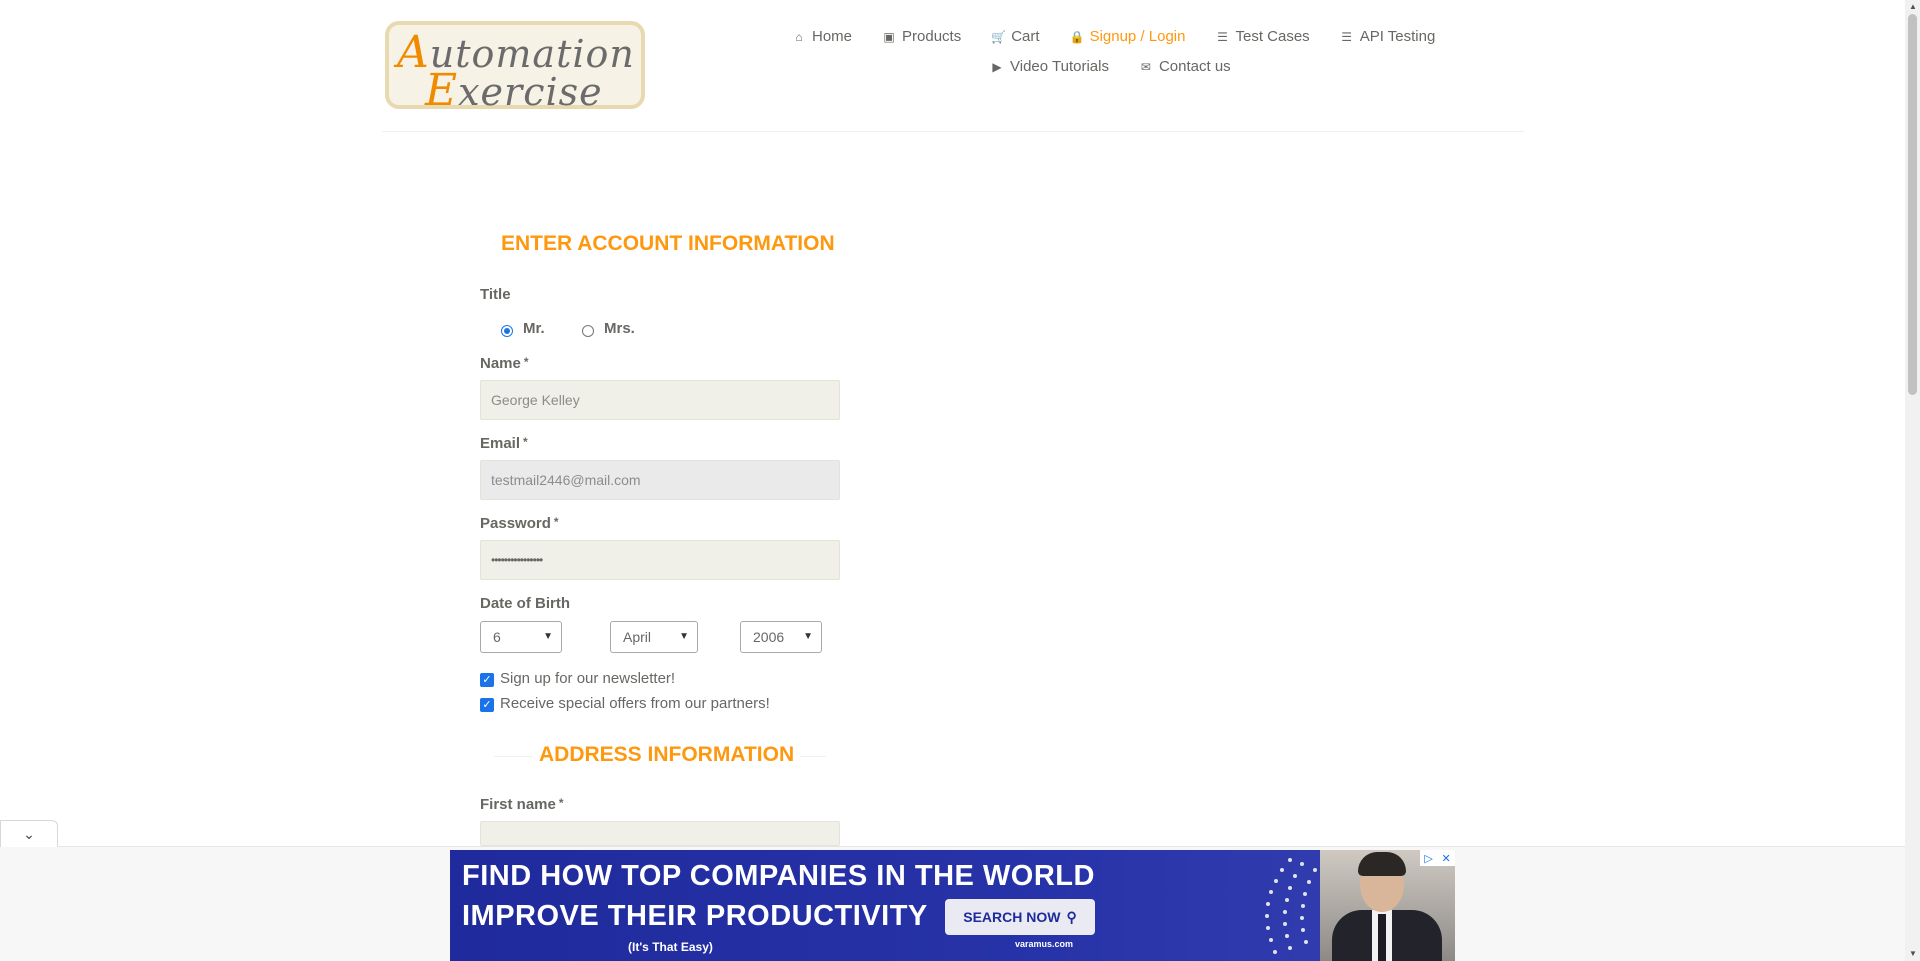  Describe the element at coordinates (778, 876) in the screenshot. I see `ad-headline-1: FIND HOW TOP COMPANIES IN THE WORLD` at that location.